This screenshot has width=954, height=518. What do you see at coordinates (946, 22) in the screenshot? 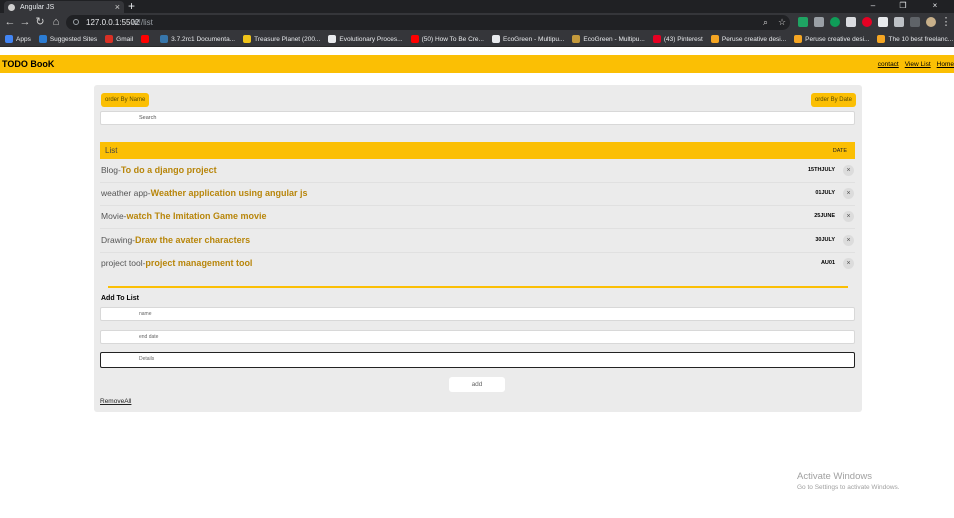
I see `browser-menu-icon: ⋮` at bounding box center [946, 22].